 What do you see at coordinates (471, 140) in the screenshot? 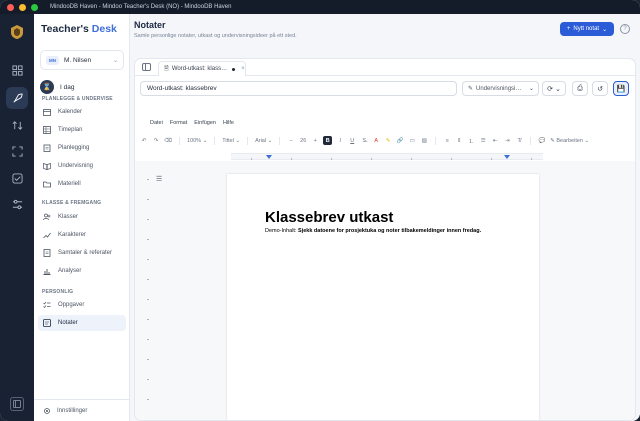
I see `numbered-list-icon: ⒈` at bounding box center [471, 140].